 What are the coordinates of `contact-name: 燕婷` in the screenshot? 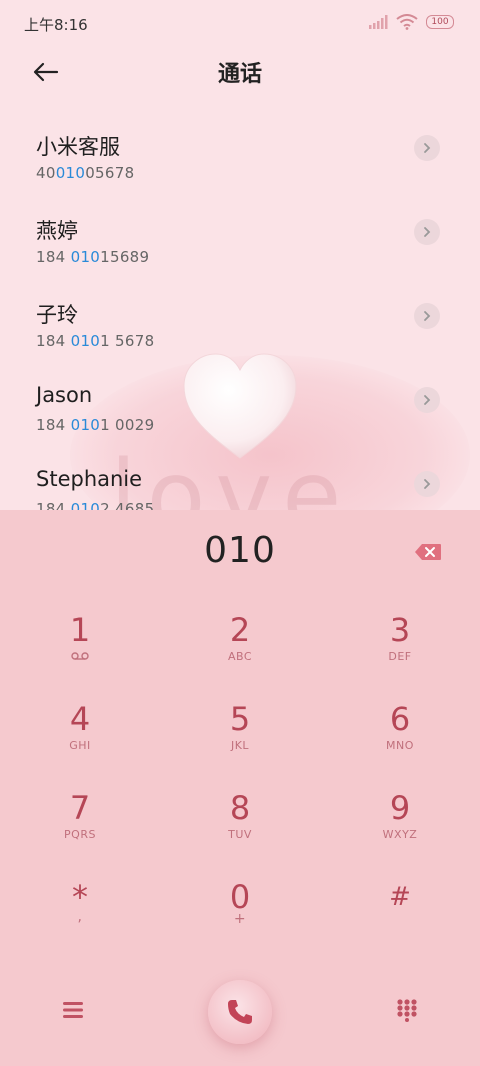 It's located at (57, 231).